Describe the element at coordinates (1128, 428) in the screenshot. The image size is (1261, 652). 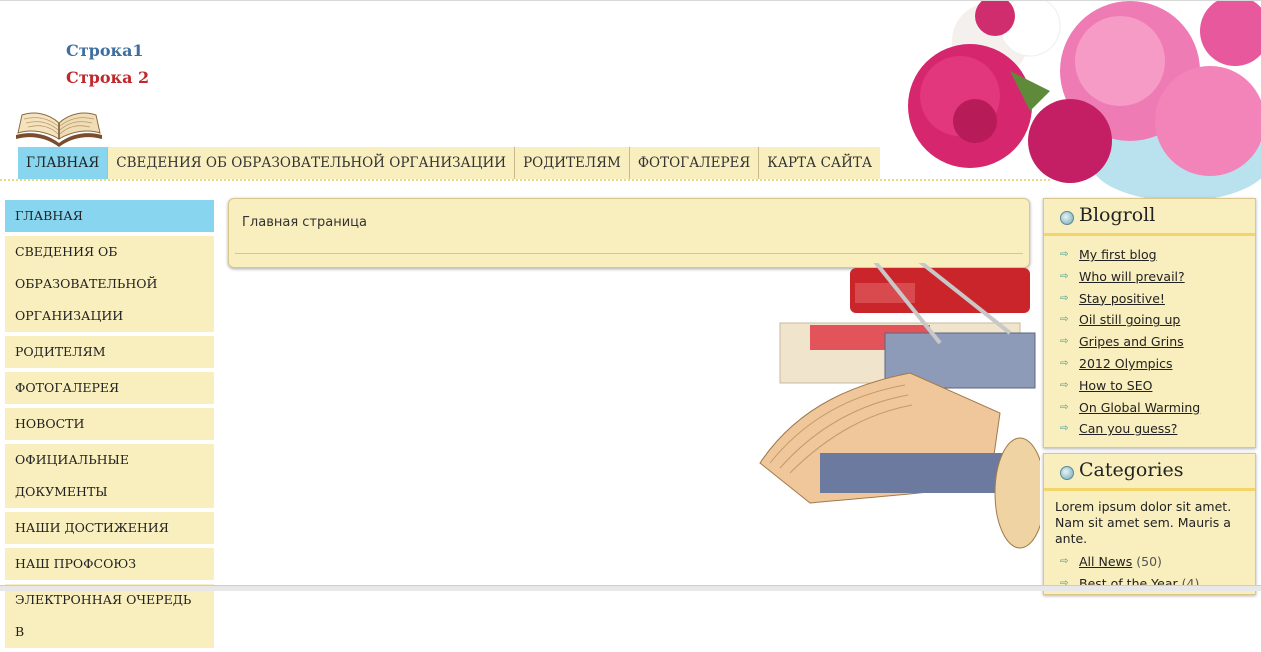
I see `blogroll-link: Can you guess?` at that location.